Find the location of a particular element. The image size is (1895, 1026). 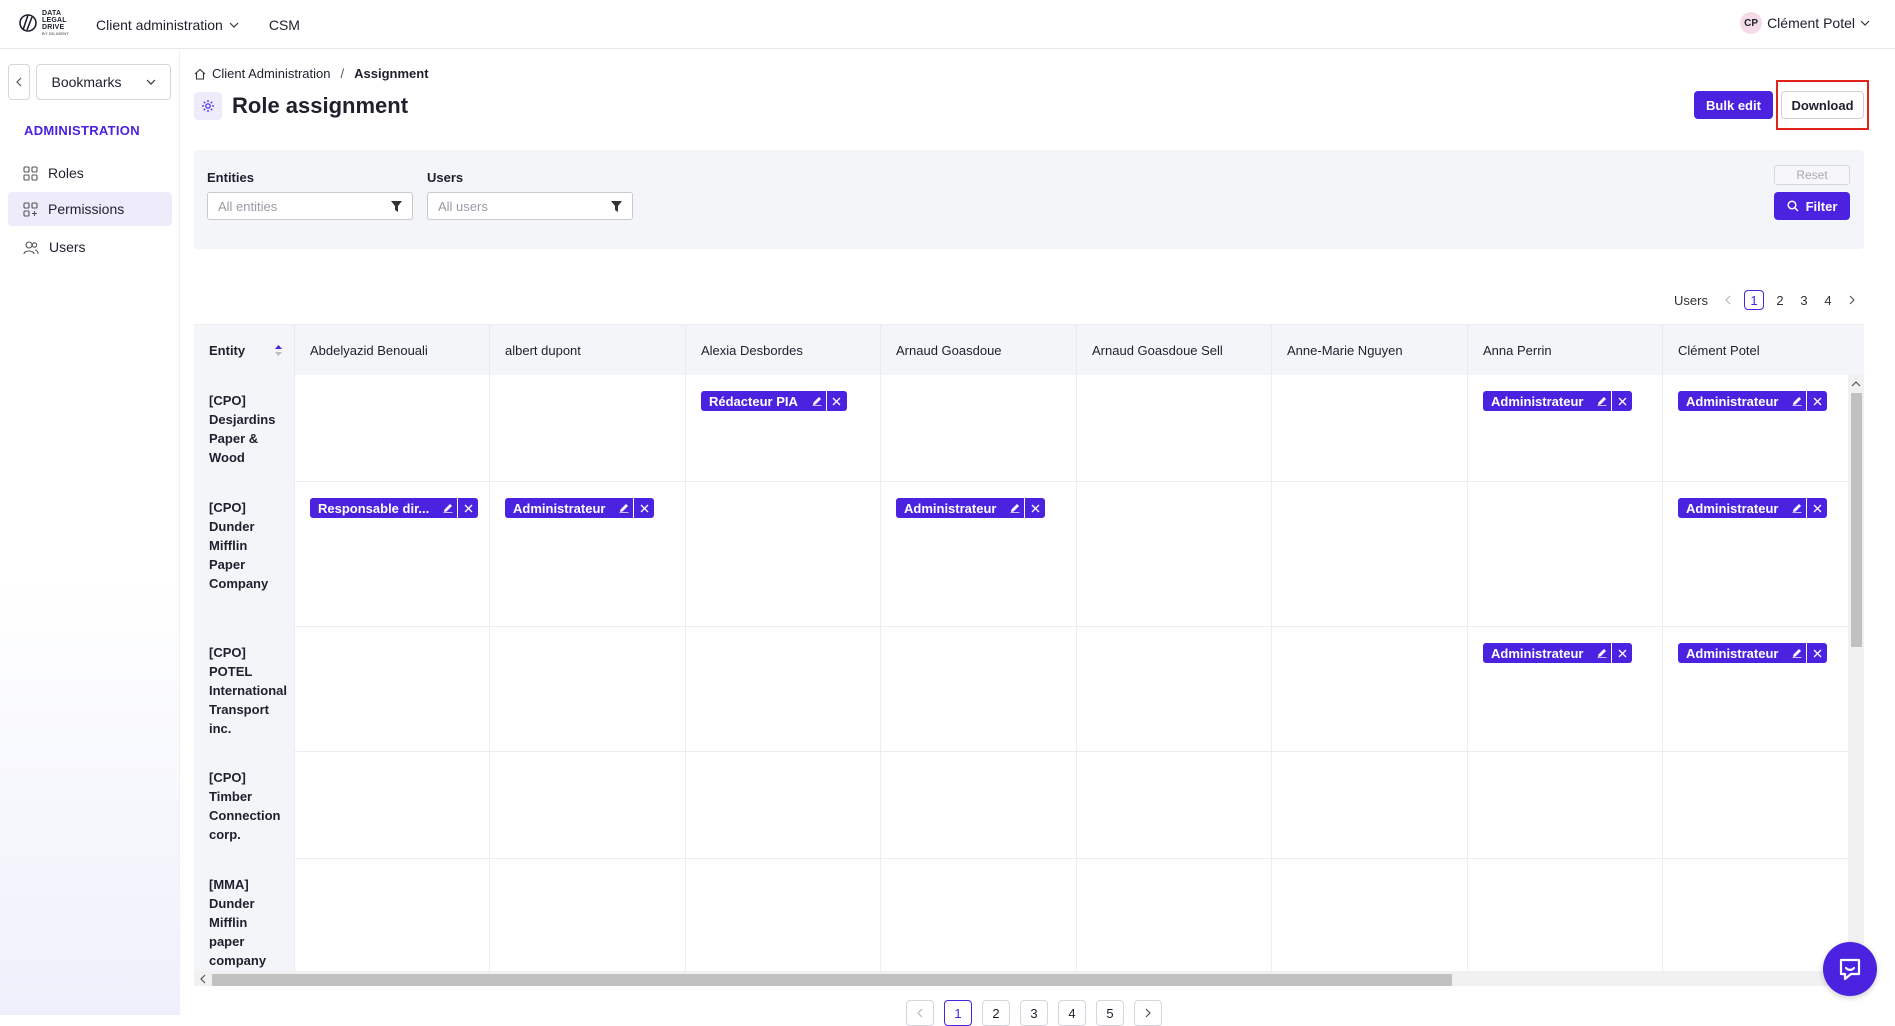

entities-filter-label: Entities is located at coordinates (230, 177).